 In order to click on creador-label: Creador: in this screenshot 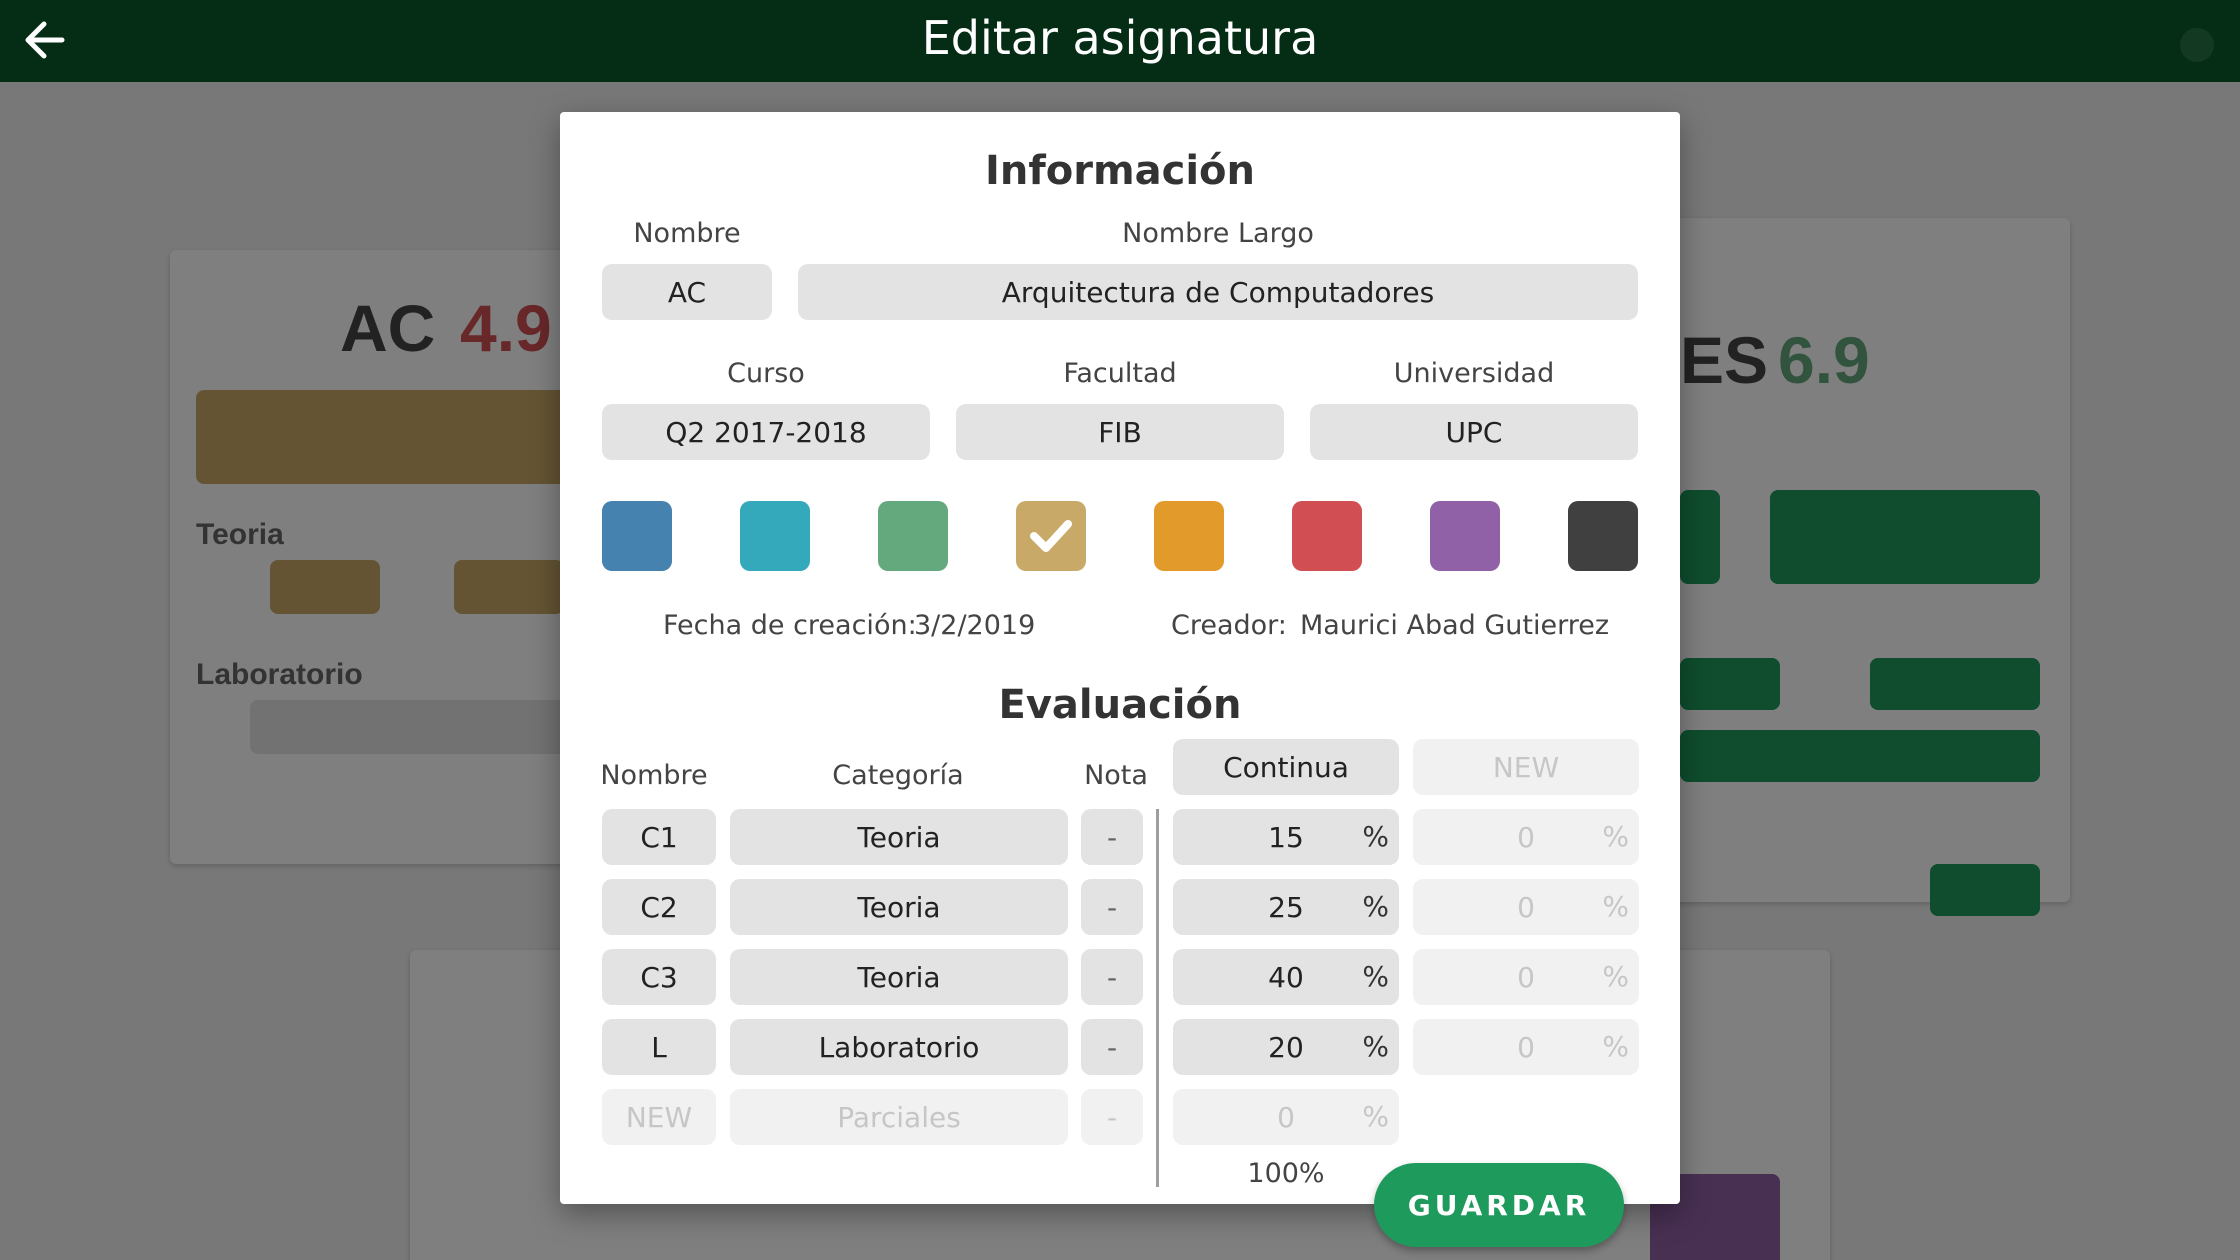, I will do `click(1229, 625)`.